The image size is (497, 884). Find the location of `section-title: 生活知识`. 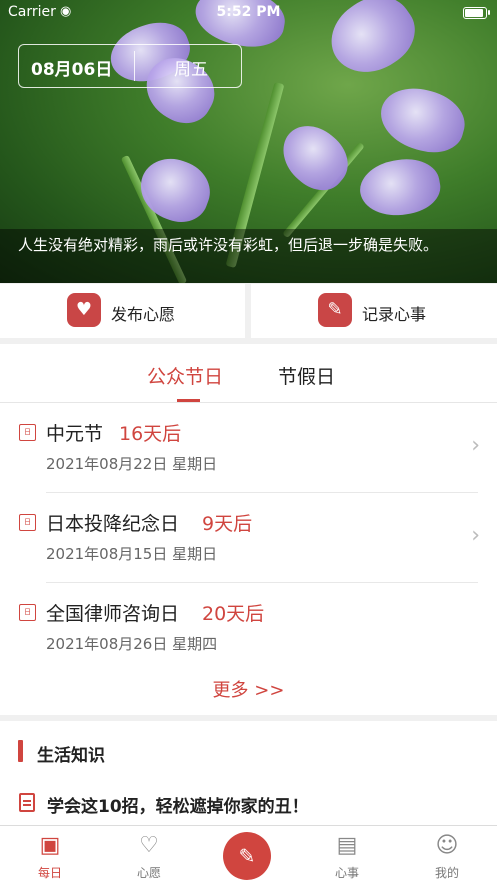

section-title: 生活知识 is located at coordinates (71, 756).